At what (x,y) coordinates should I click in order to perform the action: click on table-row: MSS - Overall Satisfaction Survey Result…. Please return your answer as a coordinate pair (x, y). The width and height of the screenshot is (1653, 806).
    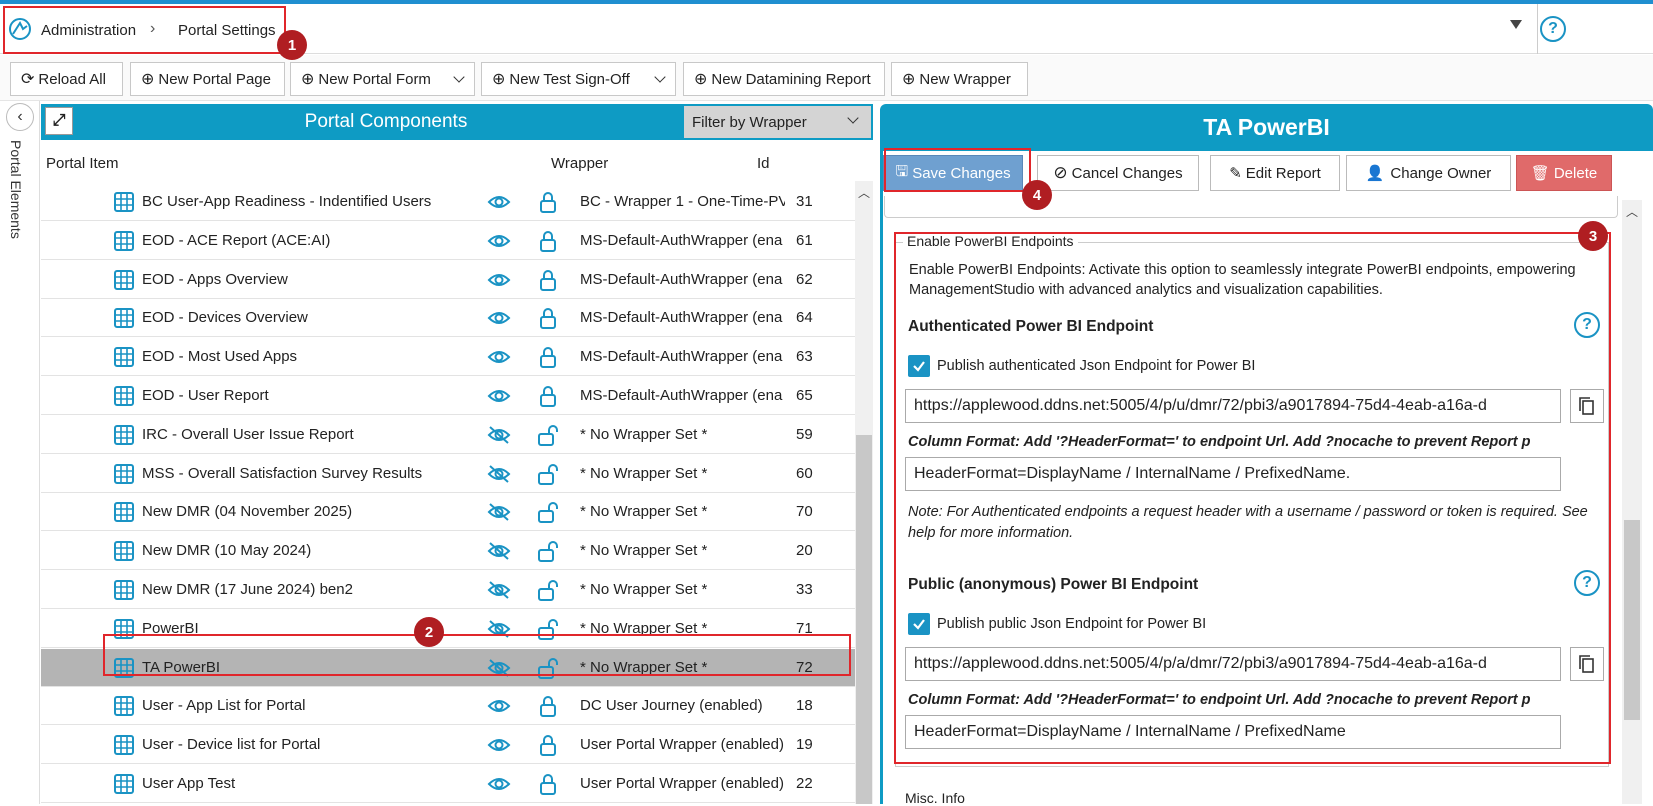
    Looking at the image, I should click on (448, 474).